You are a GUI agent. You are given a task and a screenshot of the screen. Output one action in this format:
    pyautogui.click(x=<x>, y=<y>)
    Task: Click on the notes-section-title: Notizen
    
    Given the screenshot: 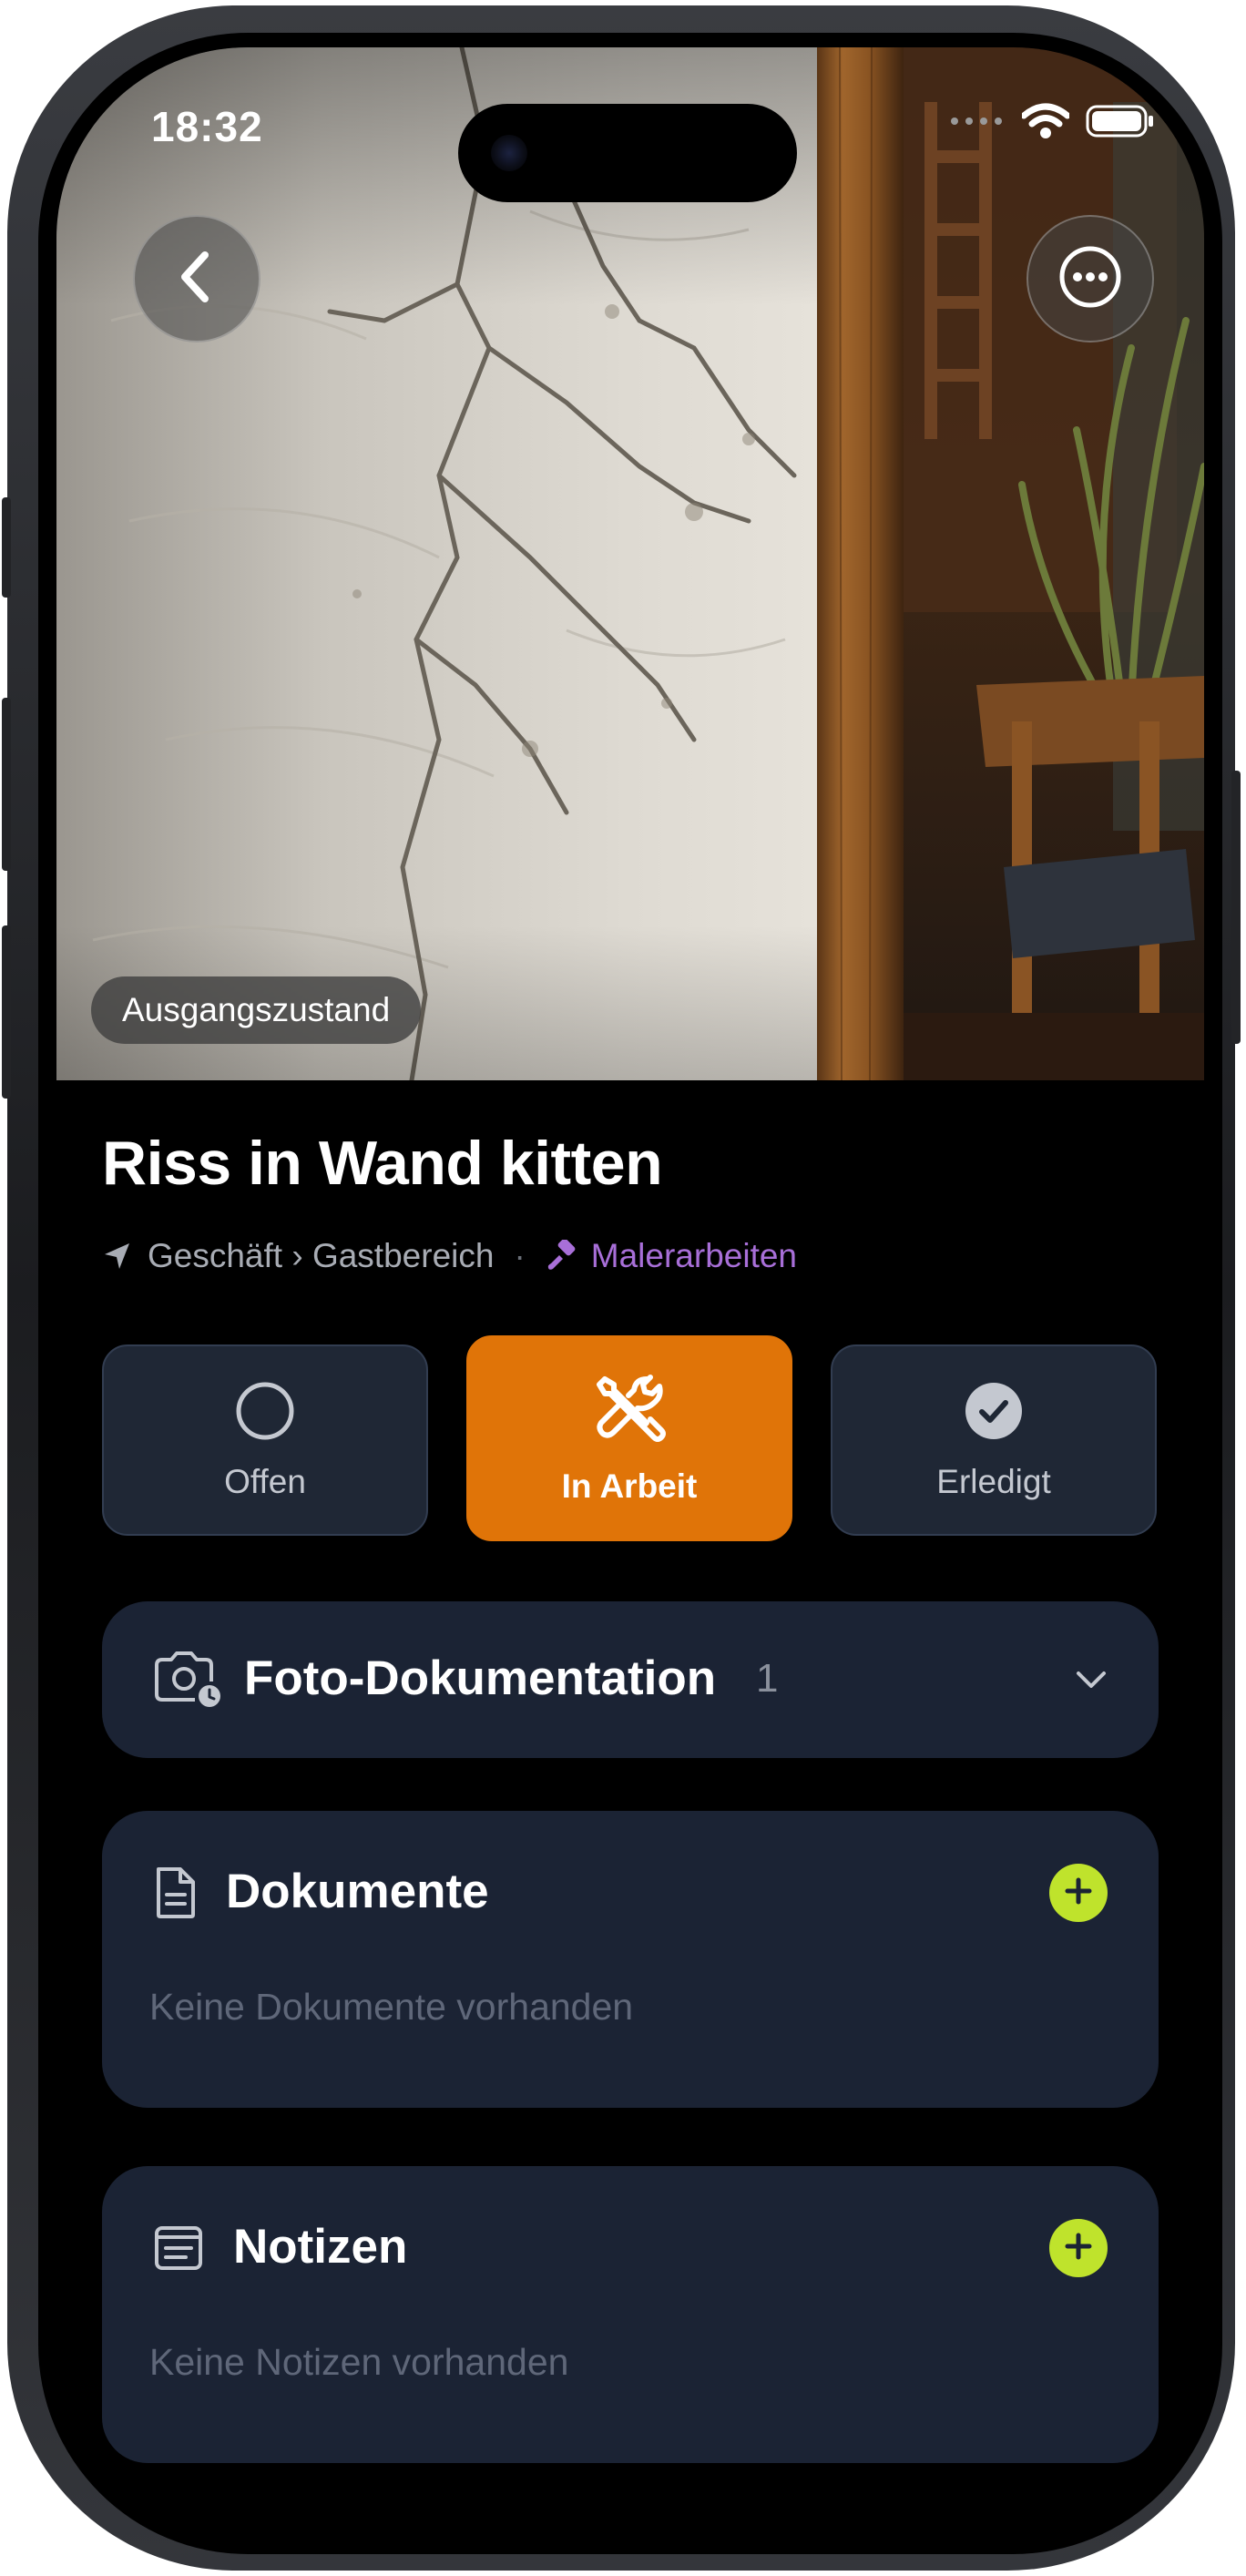 What is the action you would take?
    pyautogui.click(x=320, y=2247)
    